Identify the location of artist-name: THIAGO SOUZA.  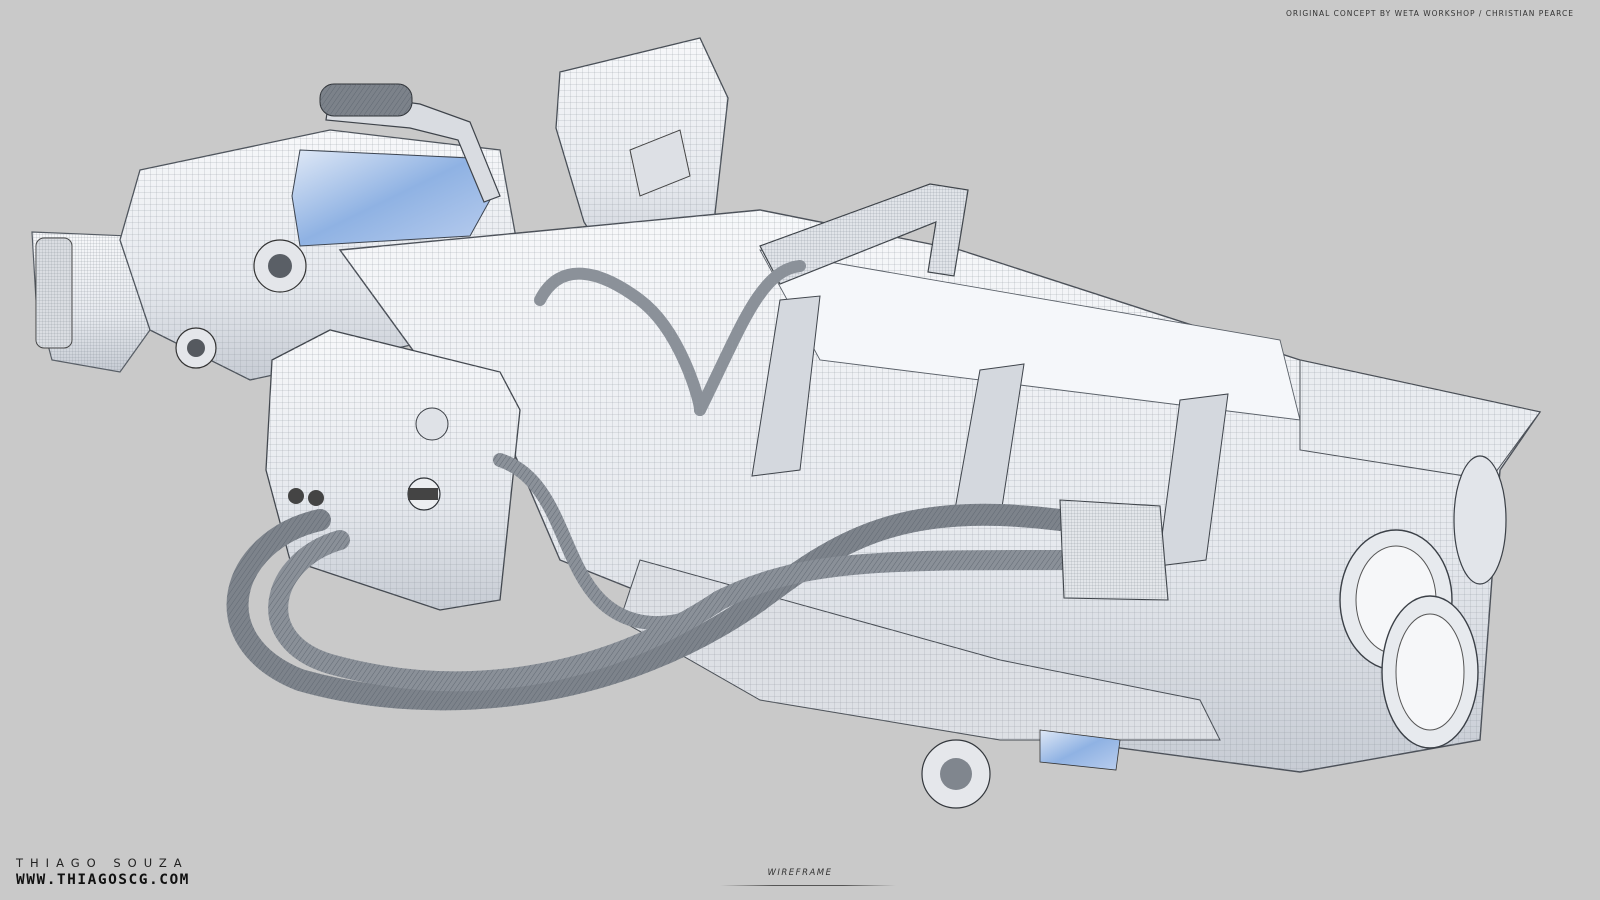
(102, 863).